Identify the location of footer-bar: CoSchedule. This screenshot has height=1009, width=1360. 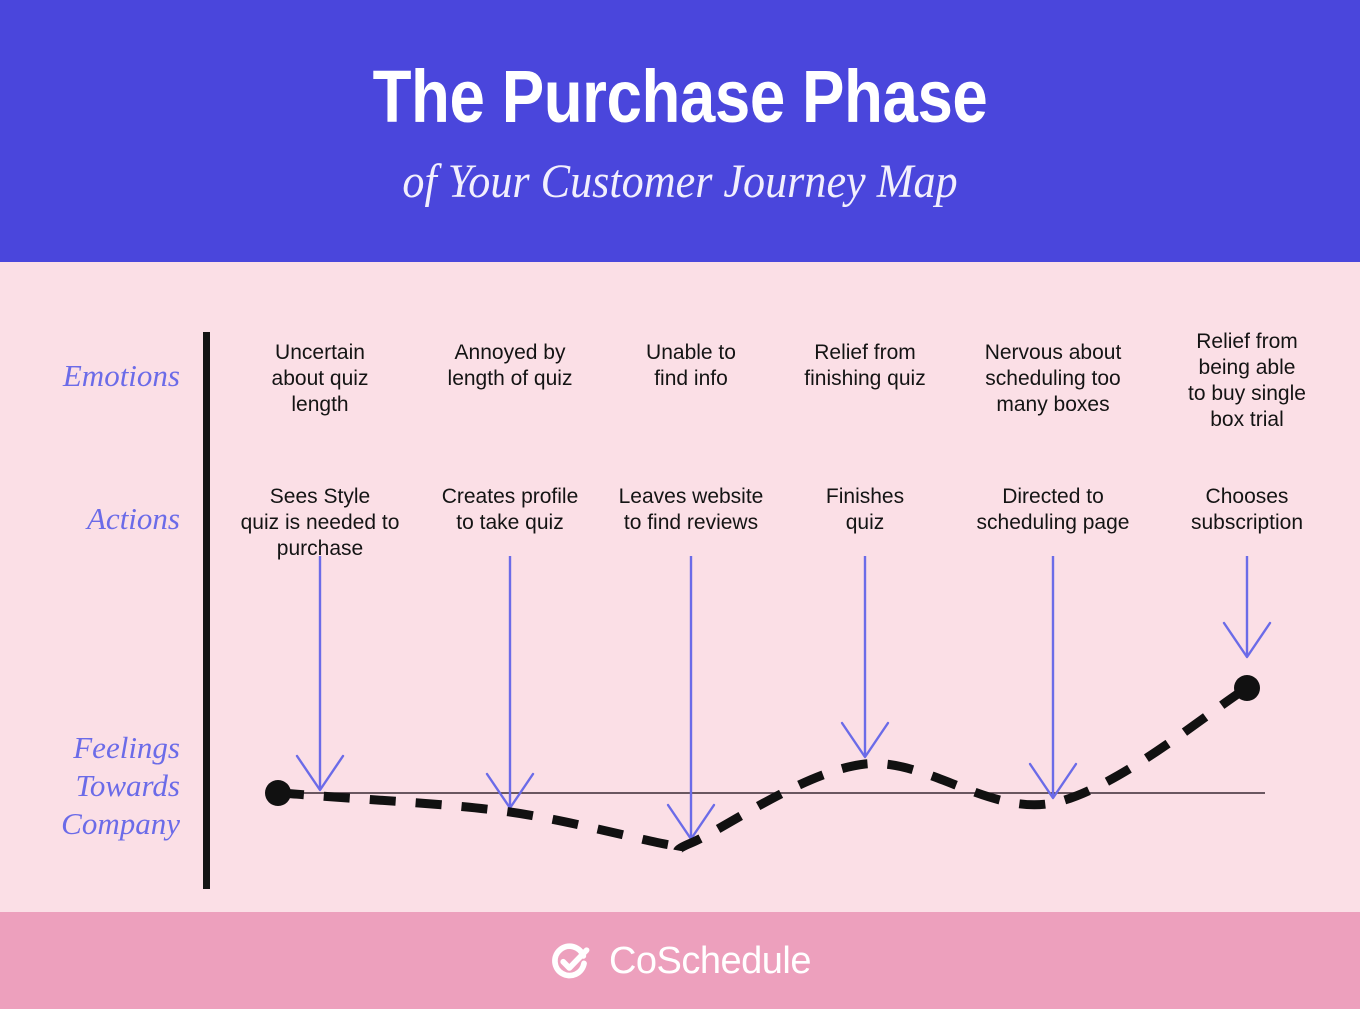
(680, 960).